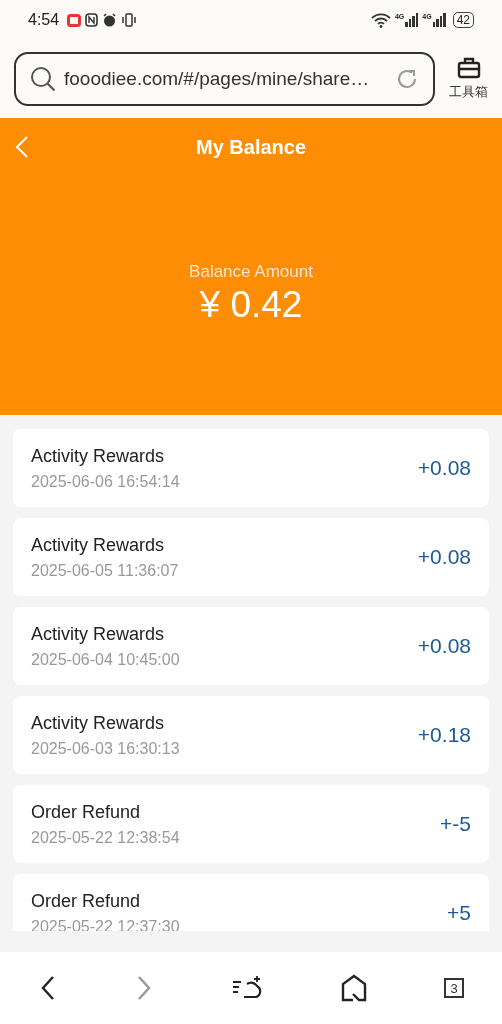 This screenshot has width=502, height=1024. What do you see at coordinates (106, 659) in the screenshot?
I see `transaction-time: 2025-06-04 10:45:00` at bounding box center [106, 659].